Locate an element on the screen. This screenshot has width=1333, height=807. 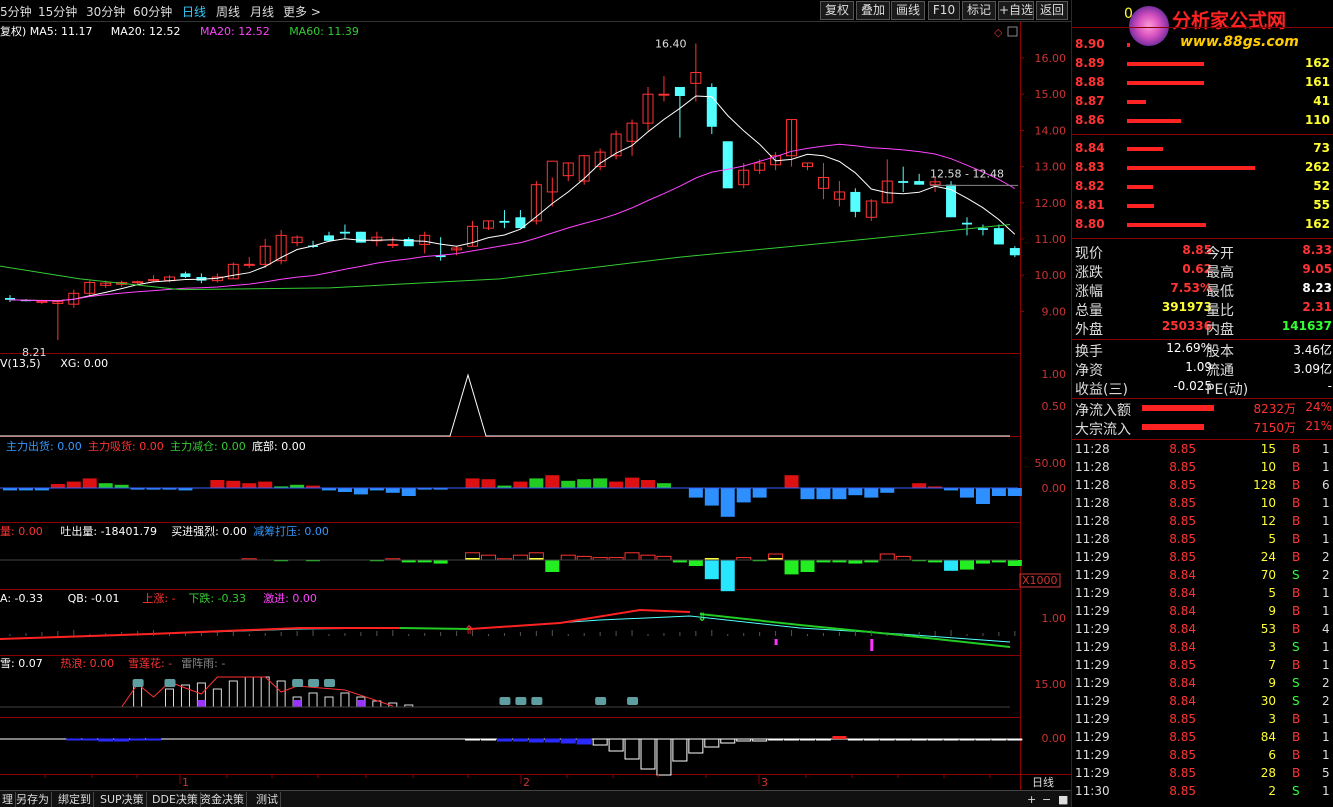
zoom-in-icon: + is located at coordinates (1031, 799).